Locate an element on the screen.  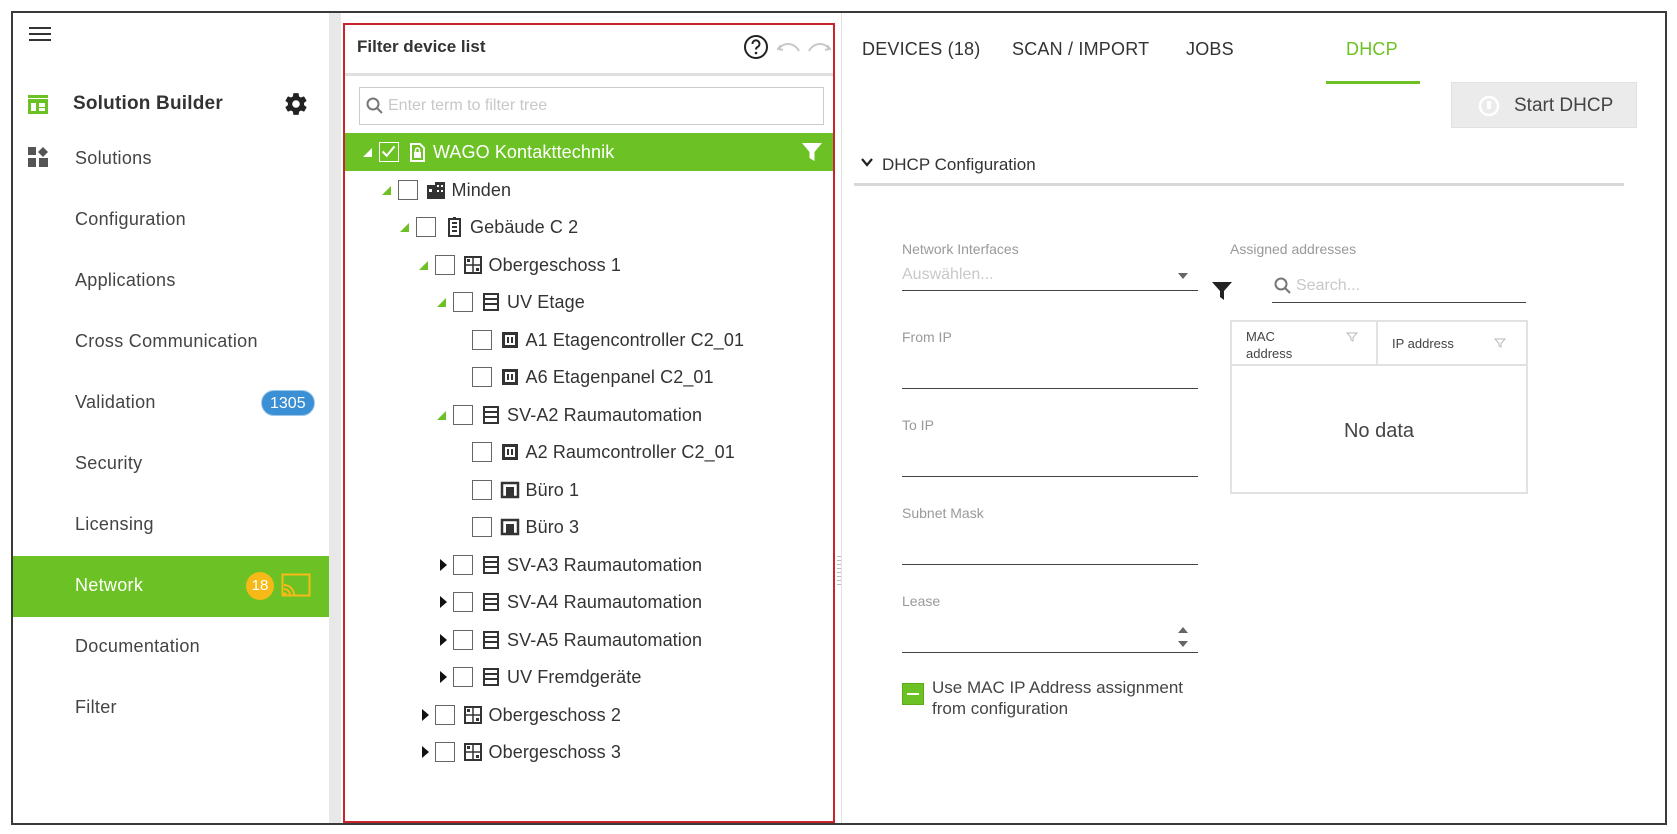
sidebar-item-security: Security is located at coordinates (171, 464).